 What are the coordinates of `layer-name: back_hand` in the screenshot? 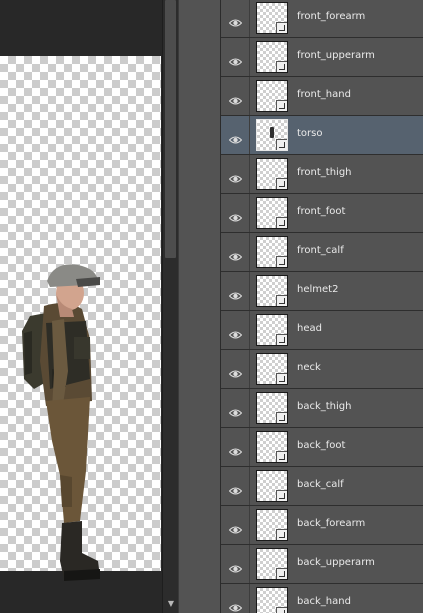 It's located at (324, 601).